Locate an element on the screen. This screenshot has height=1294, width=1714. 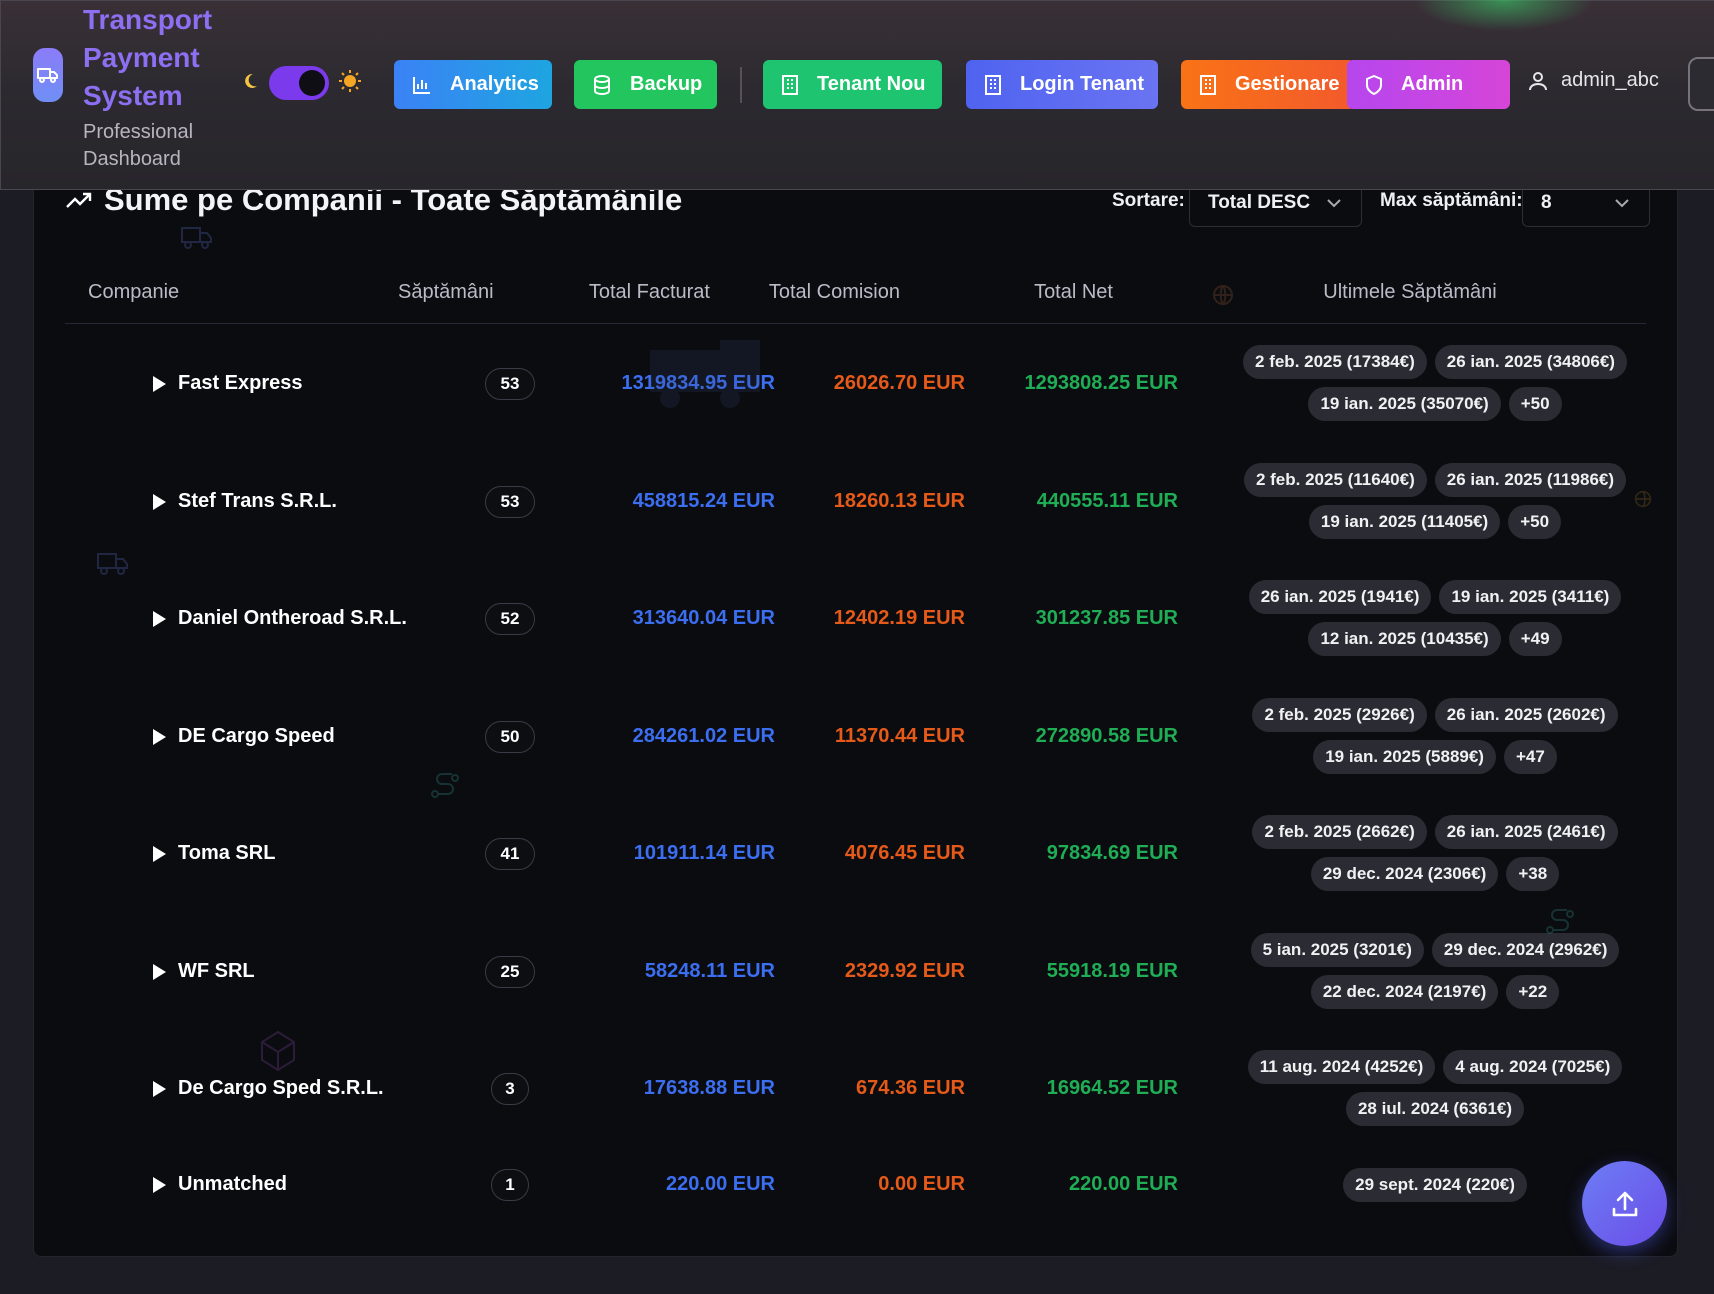
analytics-button: Analytics is located at coordinates (473, 84).